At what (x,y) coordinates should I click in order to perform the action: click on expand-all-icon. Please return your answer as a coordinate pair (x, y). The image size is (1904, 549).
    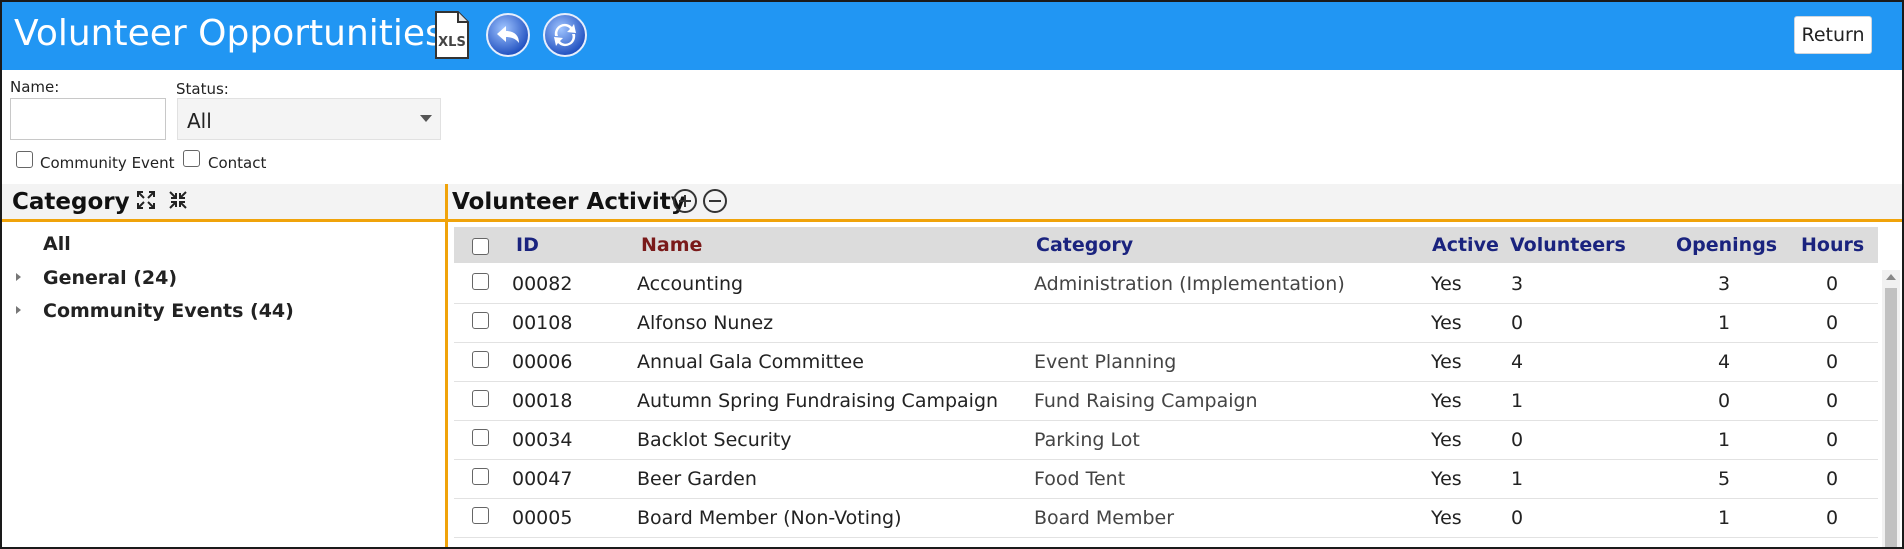
    Looking at the image, I should click on (146, 202).